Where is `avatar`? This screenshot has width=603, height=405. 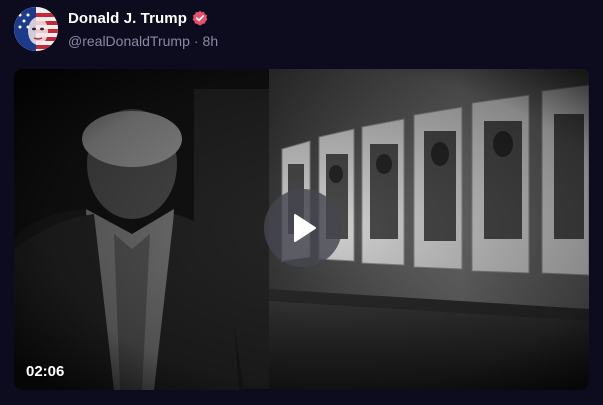 avatar is located at coordinates (36, 29).